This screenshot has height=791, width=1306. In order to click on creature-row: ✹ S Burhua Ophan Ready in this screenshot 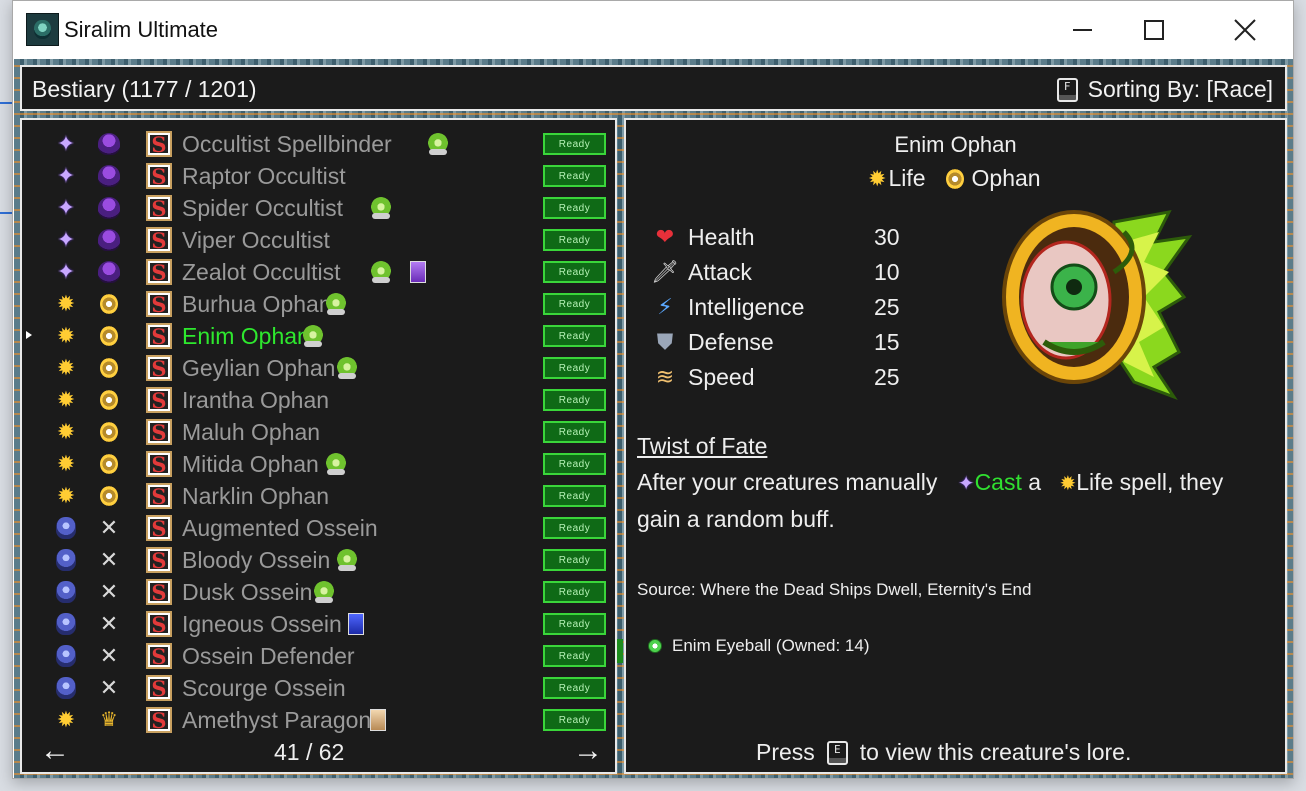, I will do `click(318, 304)`.